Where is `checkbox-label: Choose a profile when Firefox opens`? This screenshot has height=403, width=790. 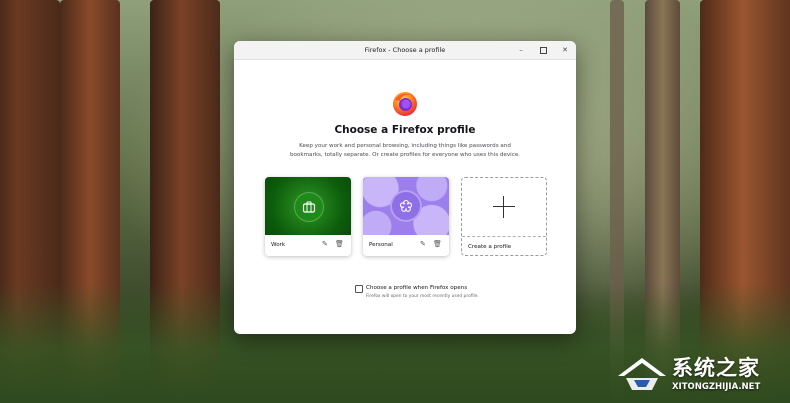 checkbox-label: Choose a profile when Firefox opens is located at coordinates (416, 288).